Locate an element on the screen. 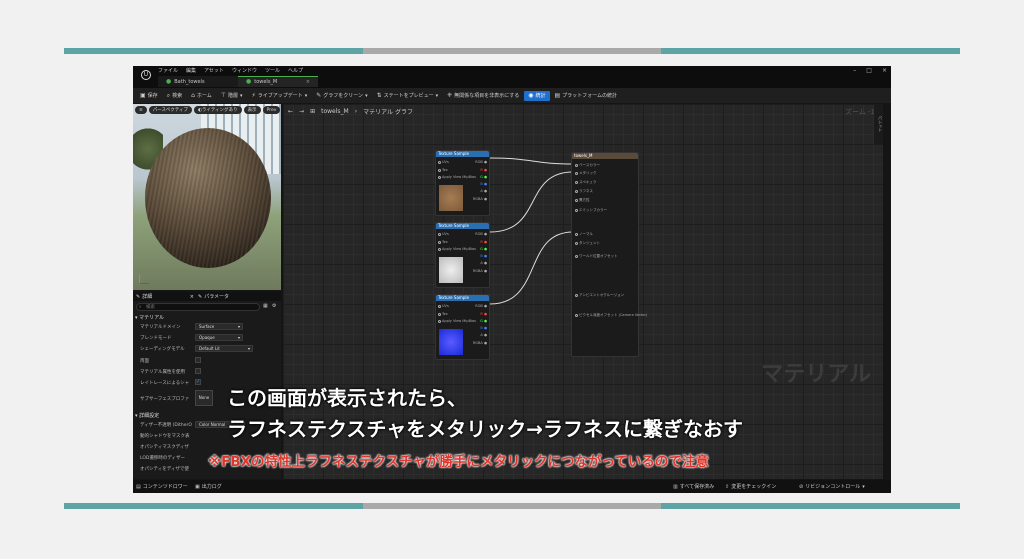 This screenshot has width=1024, height=559. section-advanced: ▾ 詳細設定 is located at coordinates (147, 415).